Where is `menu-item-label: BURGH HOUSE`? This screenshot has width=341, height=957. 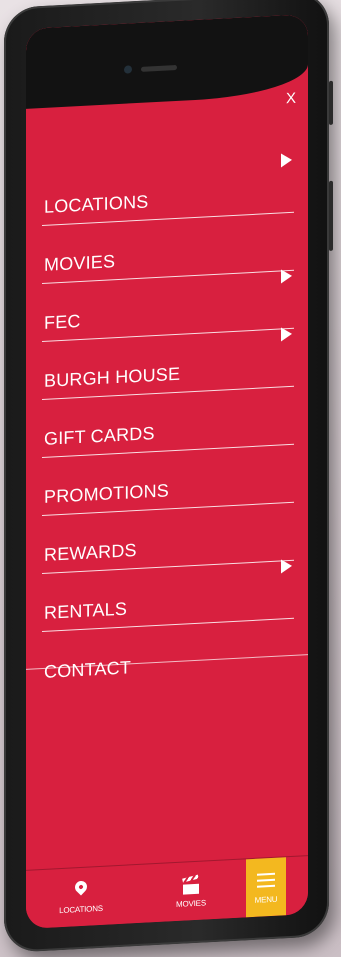
menu-item-label: BURGH HOUSE is located at coordinates (112, 377).